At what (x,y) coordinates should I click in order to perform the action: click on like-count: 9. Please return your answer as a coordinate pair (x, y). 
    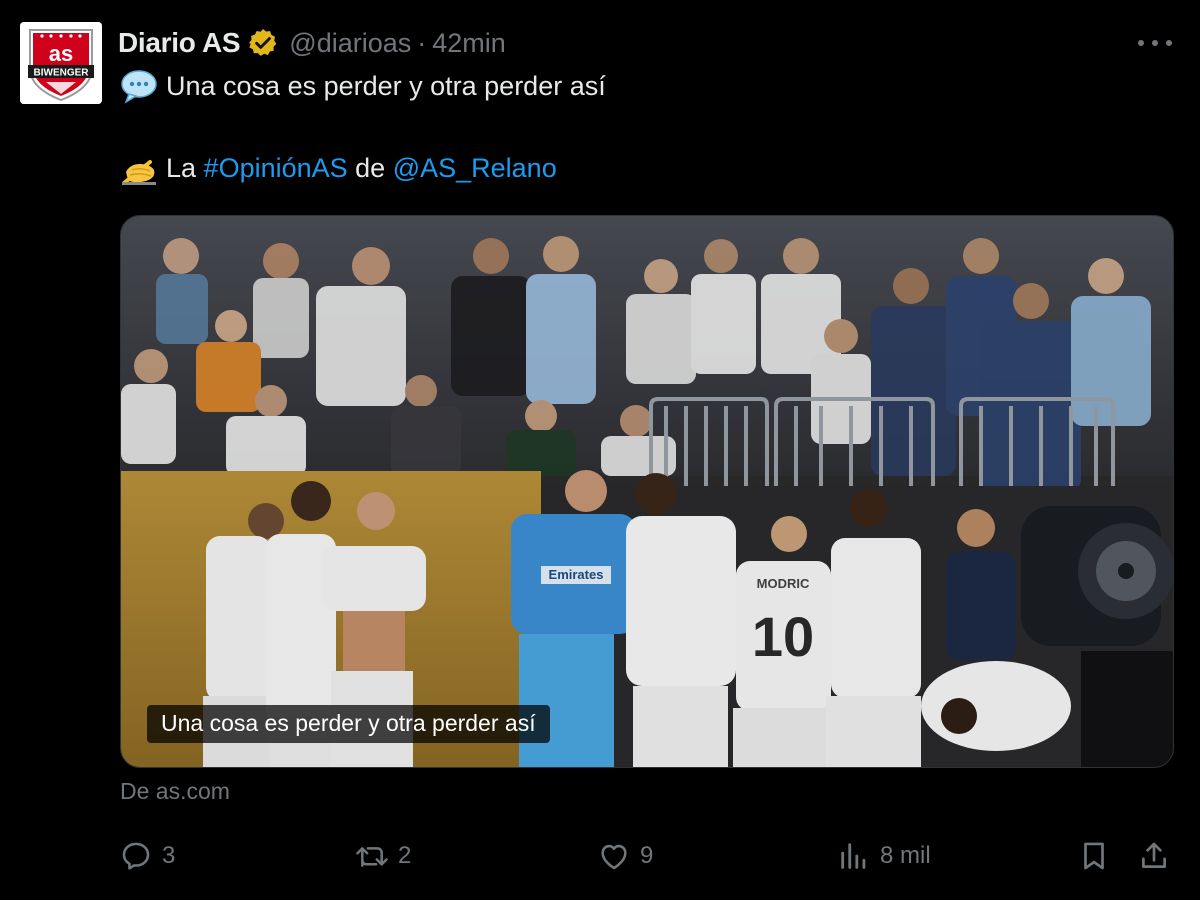
    Looking at the image, I should click on (647, 855).